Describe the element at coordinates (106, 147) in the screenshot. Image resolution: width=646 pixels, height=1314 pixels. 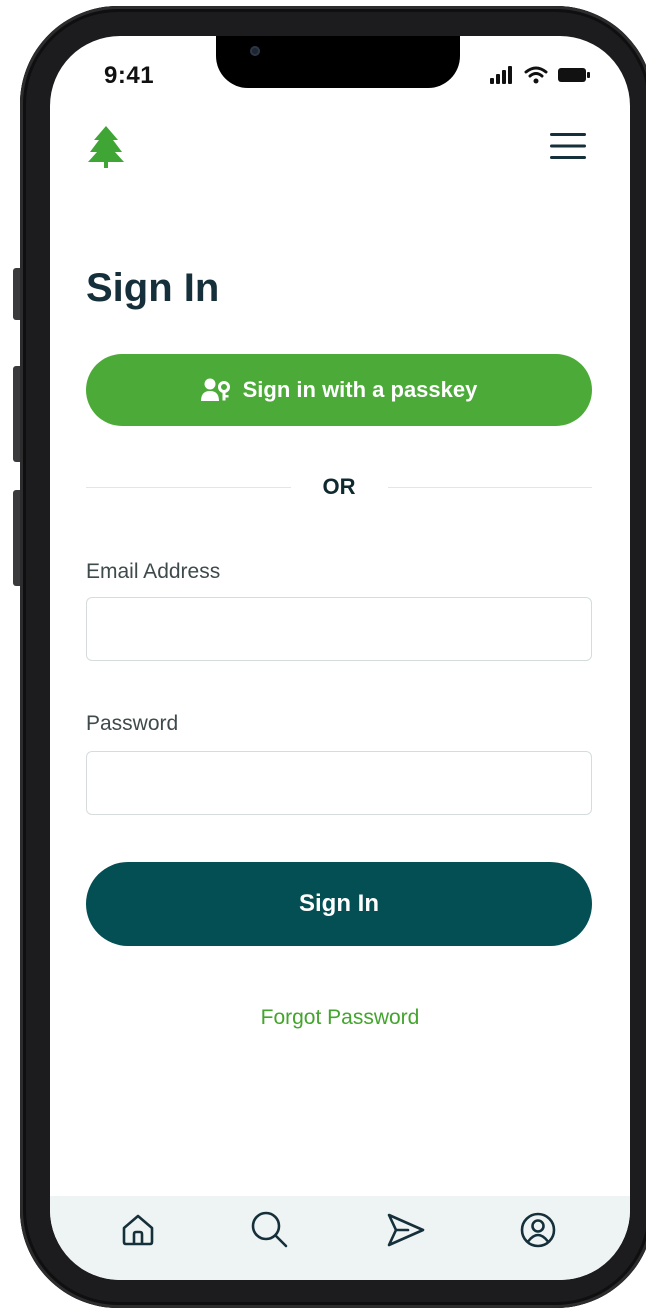
I see `tree-icon` at that location.